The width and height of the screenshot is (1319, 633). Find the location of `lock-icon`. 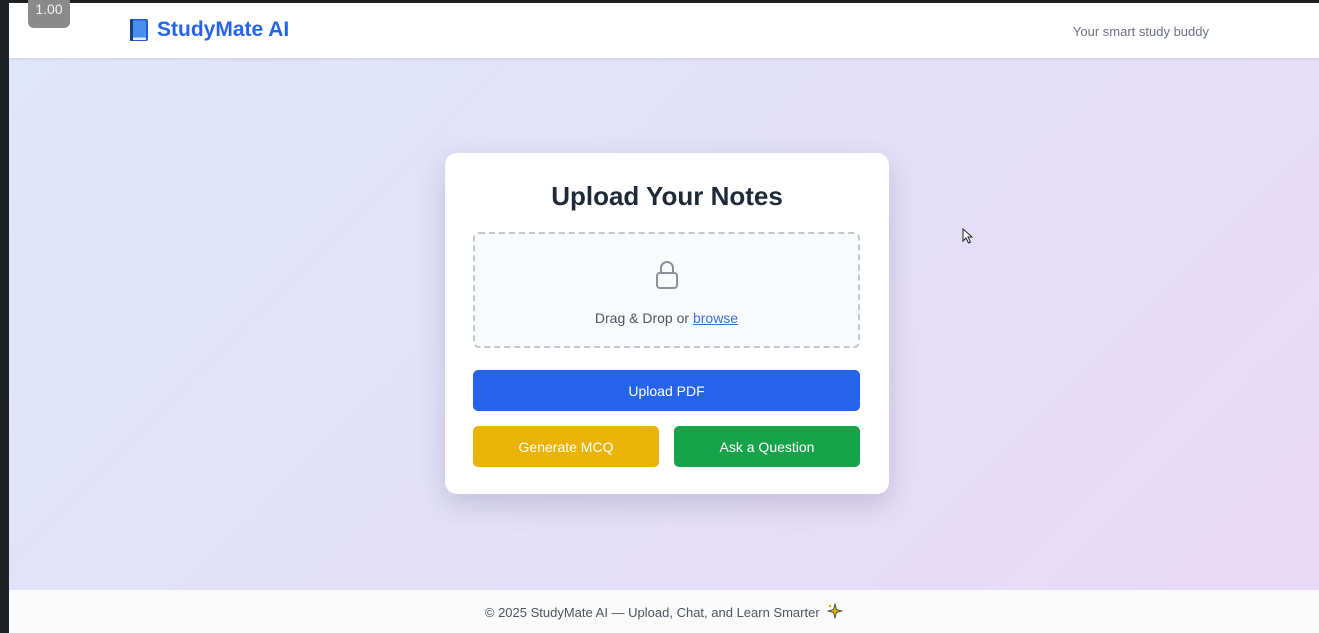

lock-icon is located at coordinates (667, 275).